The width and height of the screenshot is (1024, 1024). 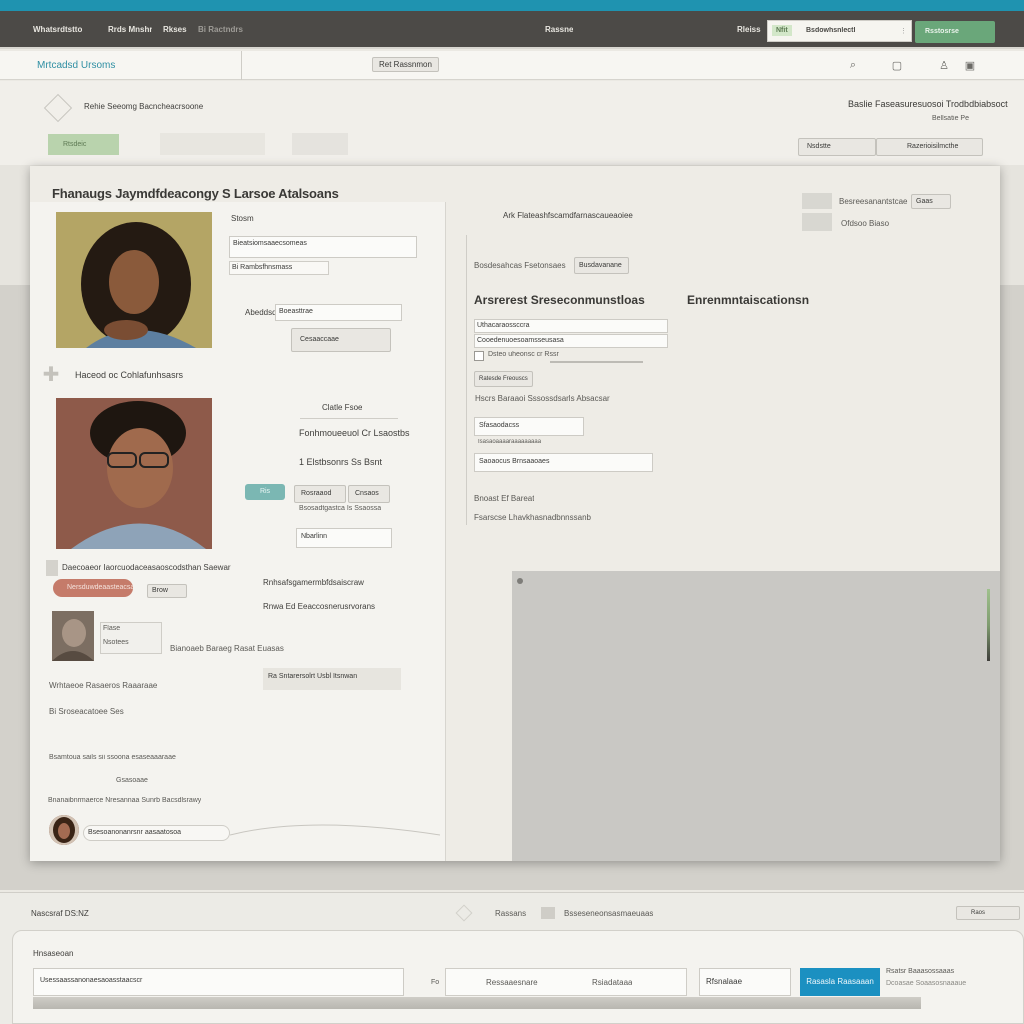 I want to click on profile2-chip-2: Cnsaos, so click(x=369, y=494).